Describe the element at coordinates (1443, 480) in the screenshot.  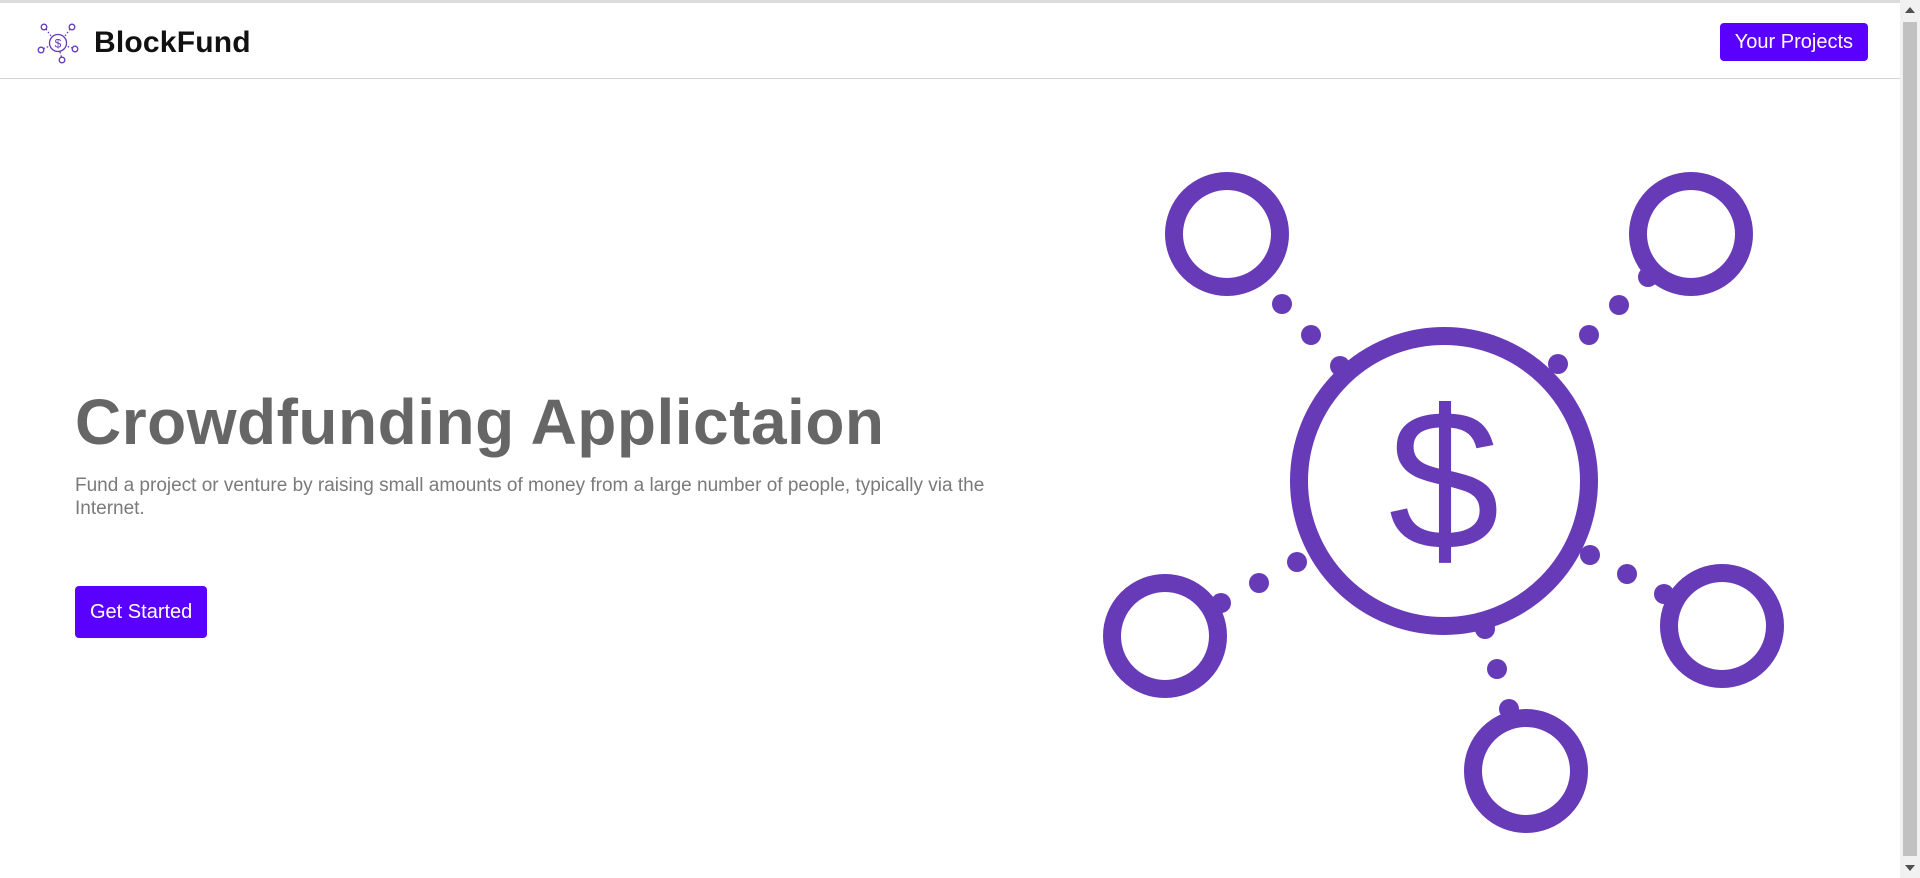
I see `dollar-glyph: $` at that location.